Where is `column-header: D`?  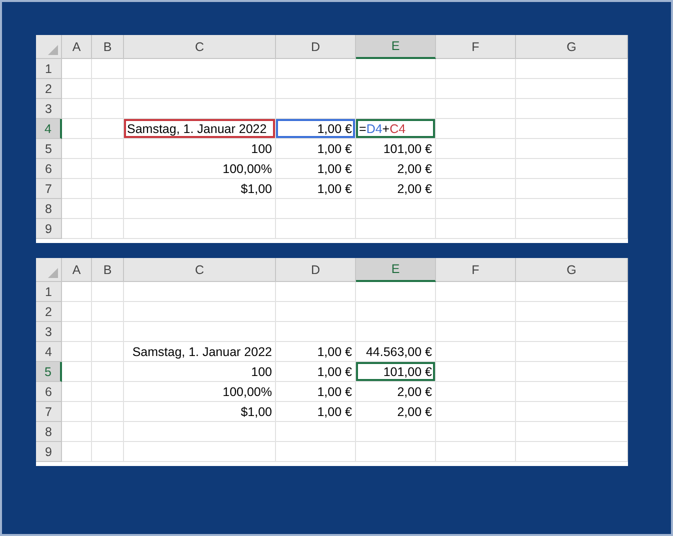
column-header: D is located at coordinates (316, 47).